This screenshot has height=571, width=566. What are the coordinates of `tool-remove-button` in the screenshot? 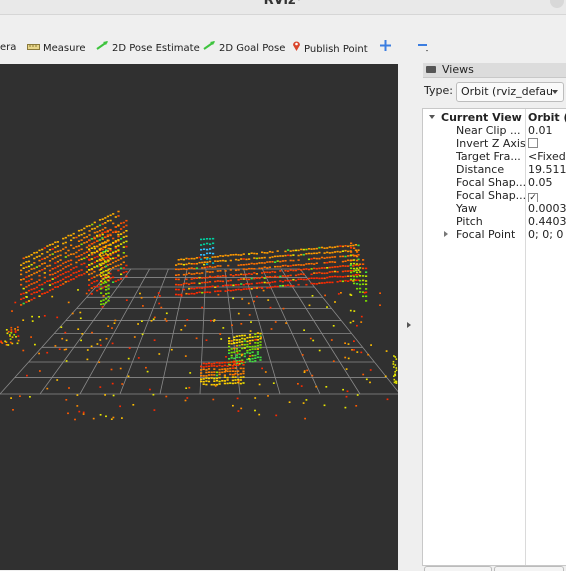 It's located at (424, 48).